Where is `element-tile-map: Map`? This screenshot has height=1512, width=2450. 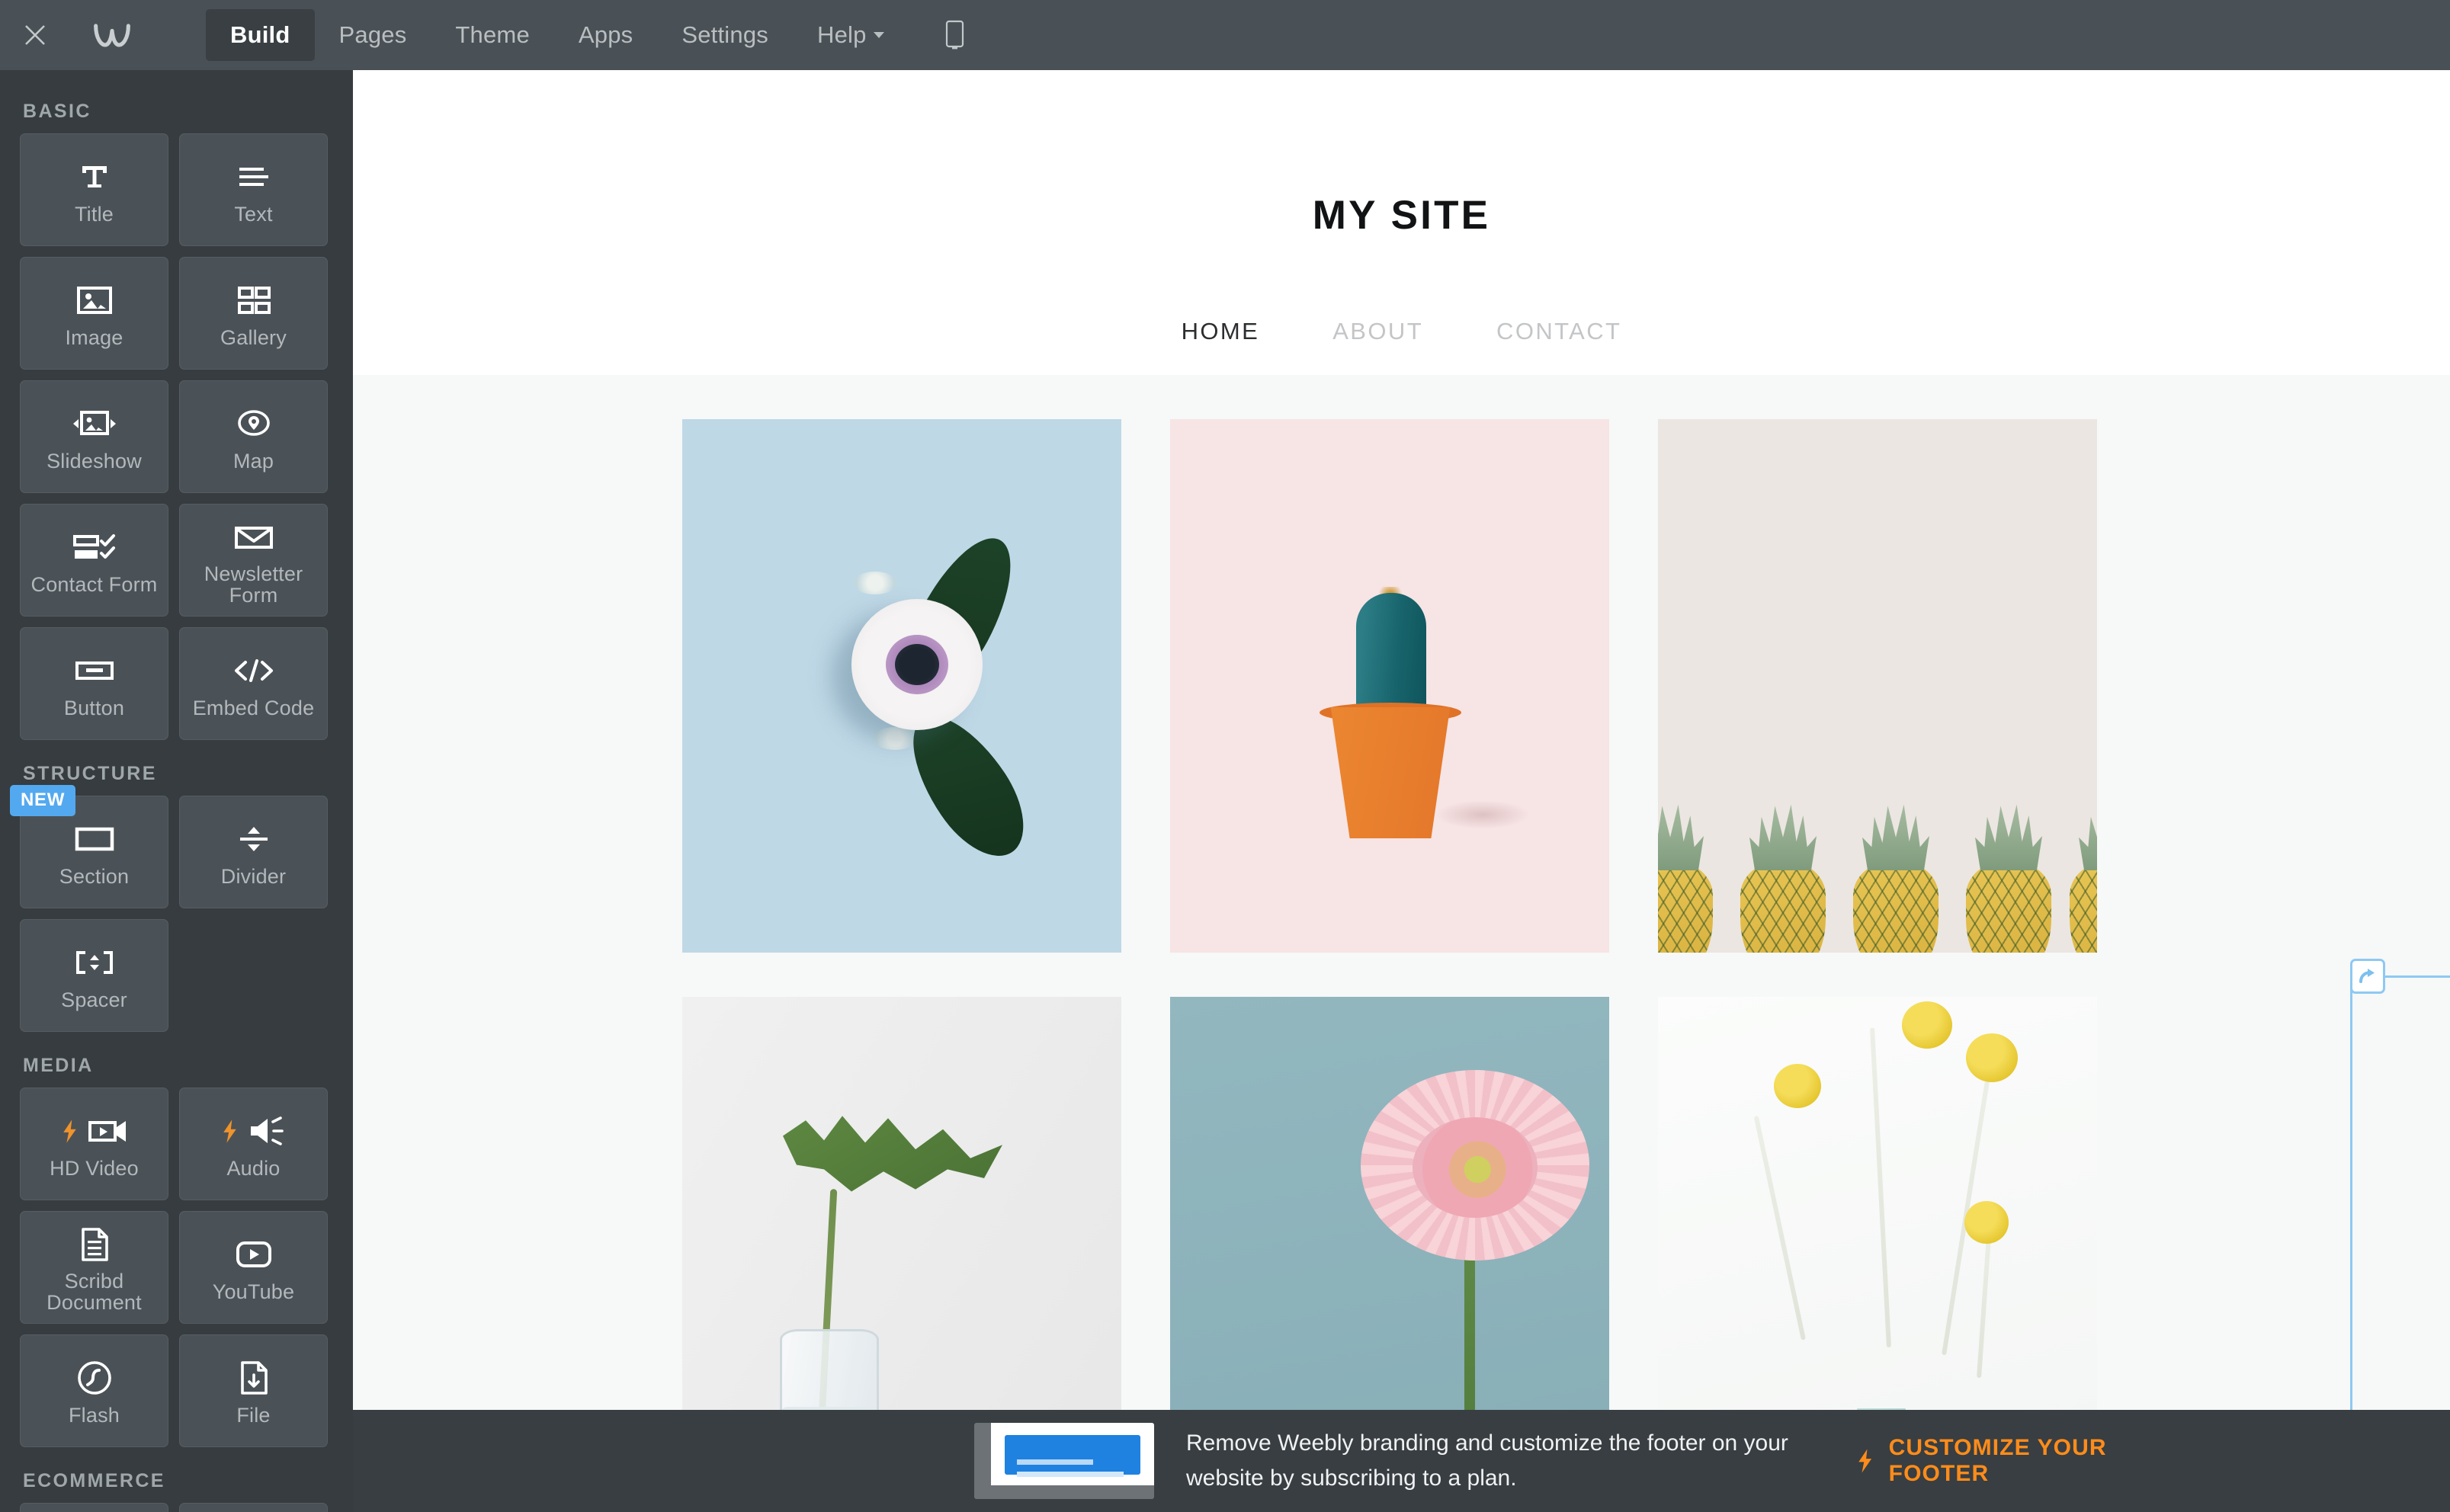 element-tile-map: Map is located at coordinates (253, 436).